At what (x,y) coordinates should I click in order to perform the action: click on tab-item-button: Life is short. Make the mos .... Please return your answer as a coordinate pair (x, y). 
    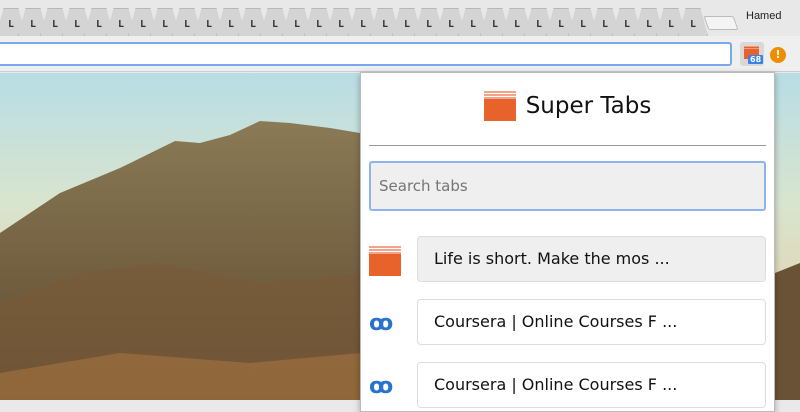
    Looking at the image, I should click on (591, 259).